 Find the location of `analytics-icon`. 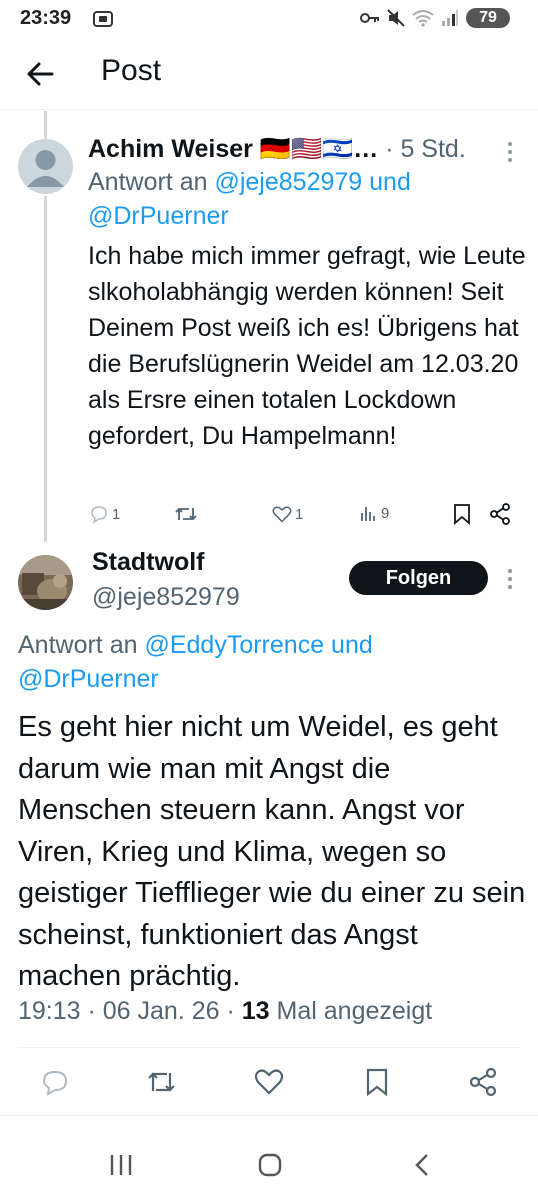

analytics-icon is located at coordinates (368, 514).